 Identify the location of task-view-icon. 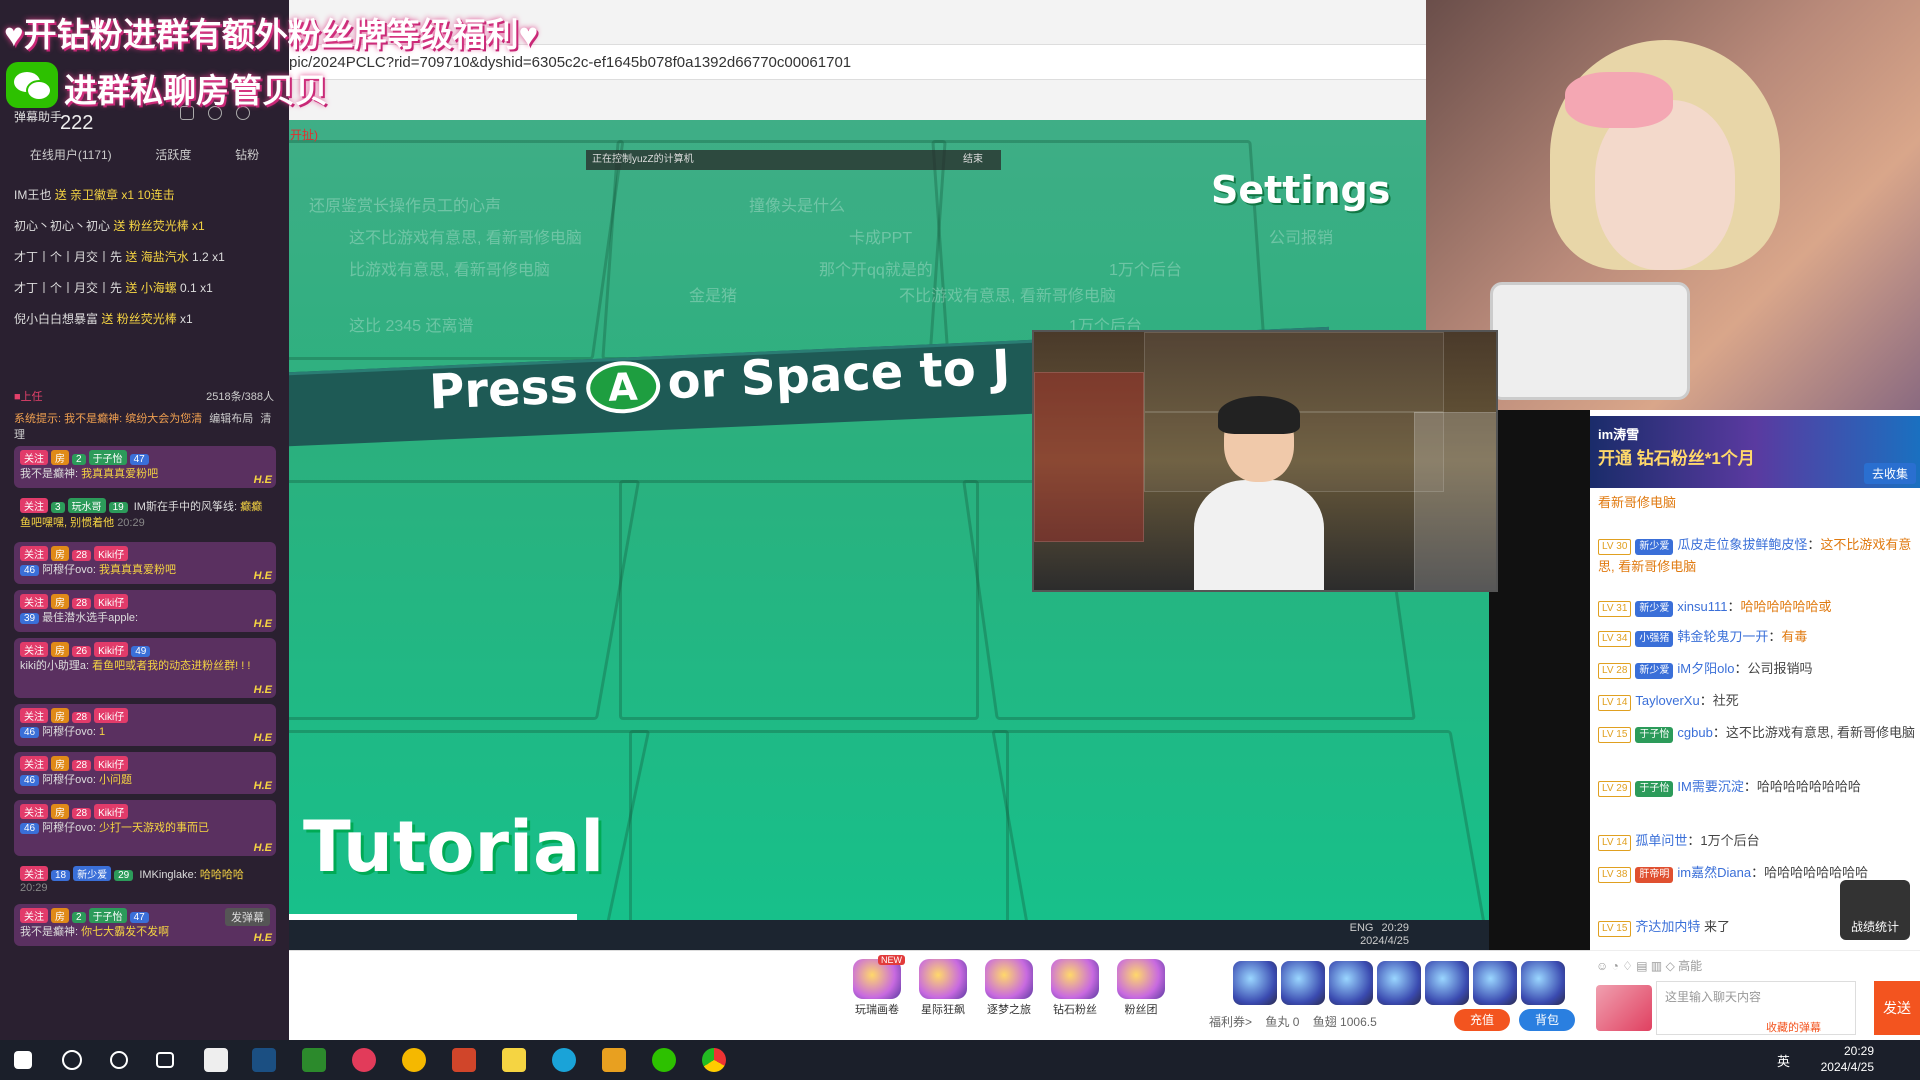
(165, 1060).